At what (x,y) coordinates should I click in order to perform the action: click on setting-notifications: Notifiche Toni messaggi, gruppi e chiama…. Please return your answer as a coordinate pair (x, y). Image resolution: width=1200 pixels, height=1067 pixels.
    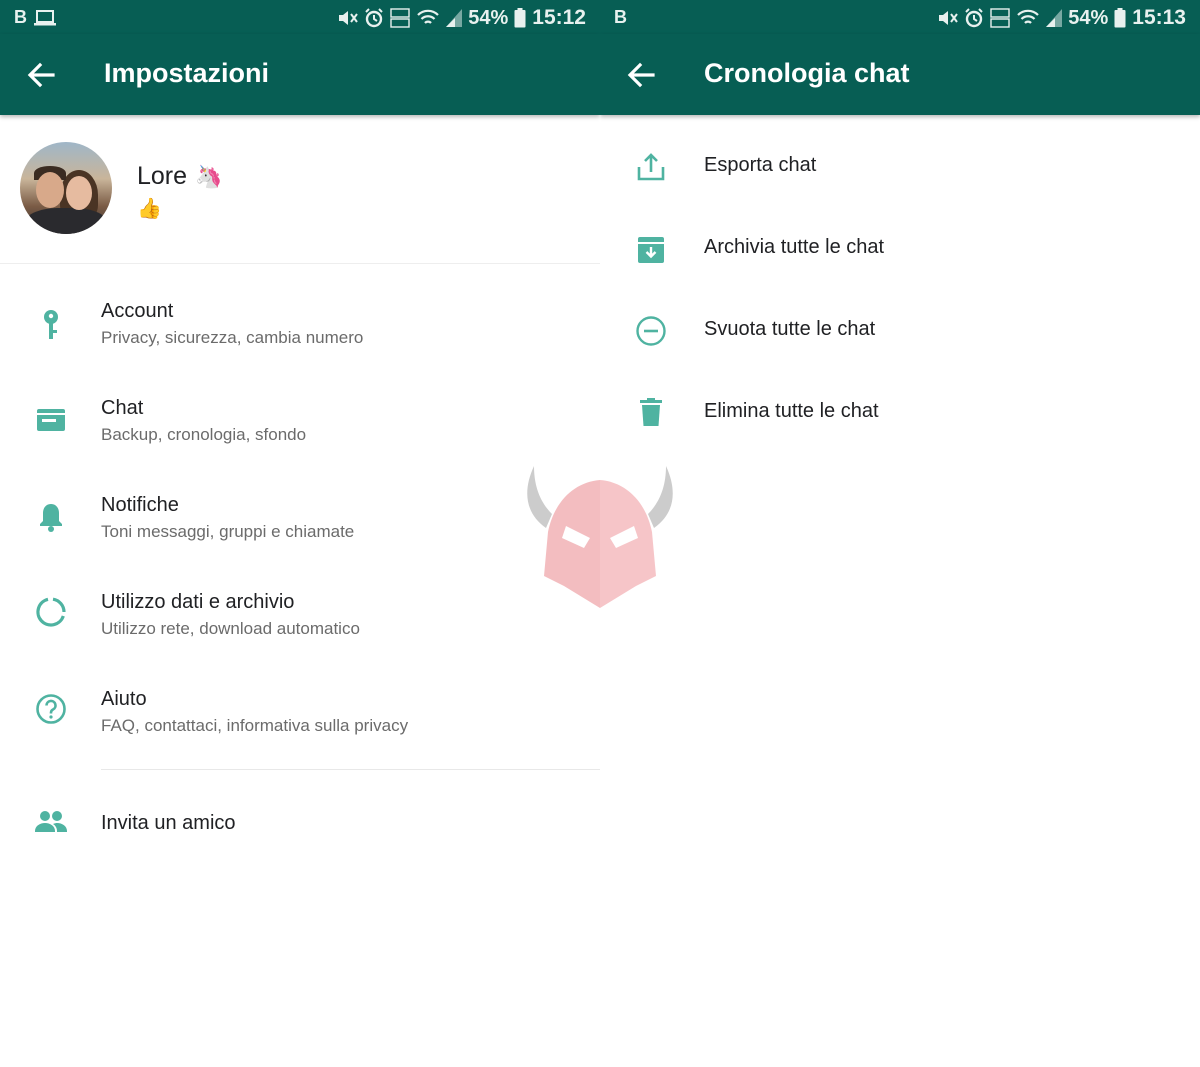
    Looking at the image, I should click on (300, 530).